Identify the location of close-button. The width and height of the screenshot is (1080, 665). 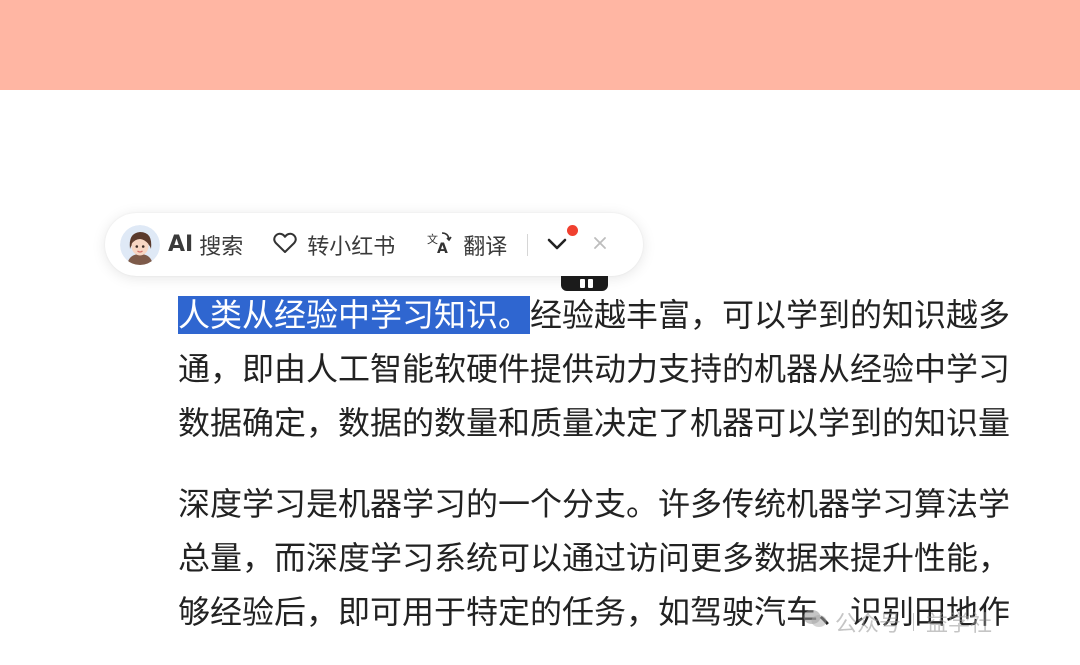
(600, 245).